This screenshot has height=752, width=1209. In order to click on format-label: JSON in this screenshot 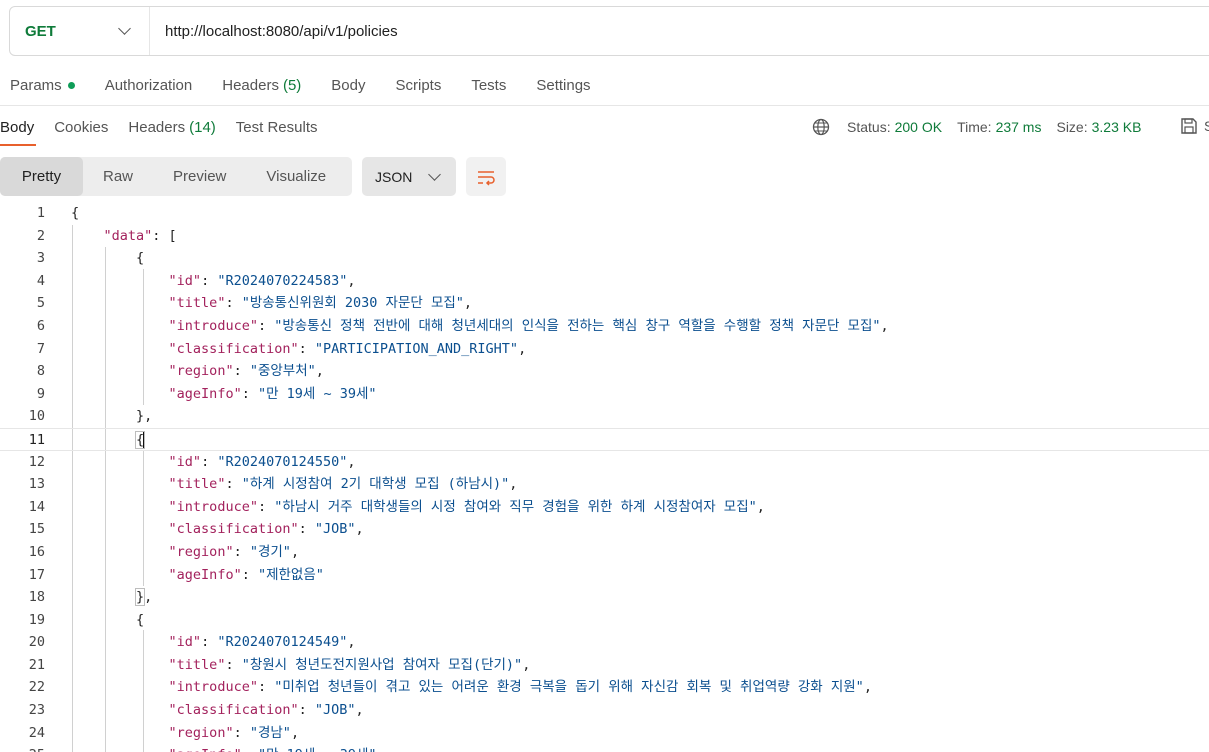, I will do `click(394, 176)`.